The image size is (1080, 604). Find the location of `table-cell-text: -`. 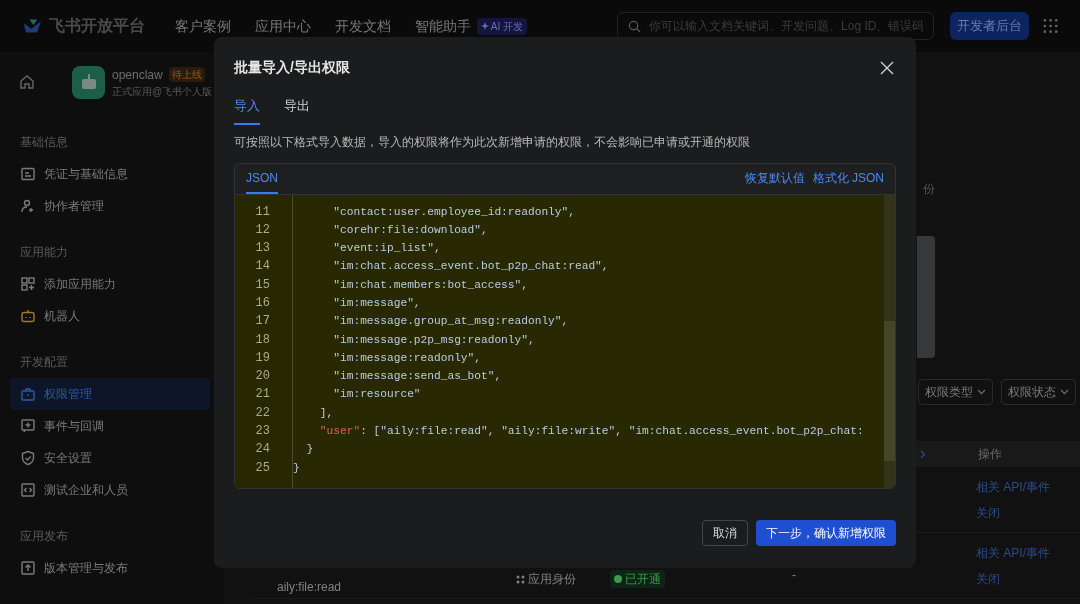

table-cell-text: - is located at coordinates (794, 575).